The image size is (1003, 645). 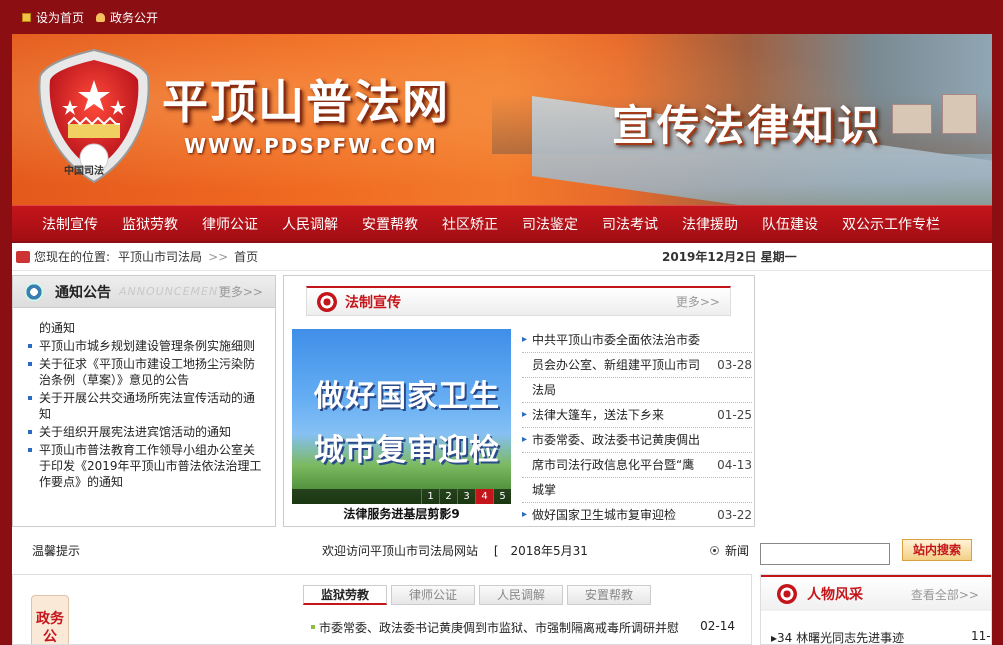 I want to click on section-title: 法制宣传, so click(x=373, y=302).